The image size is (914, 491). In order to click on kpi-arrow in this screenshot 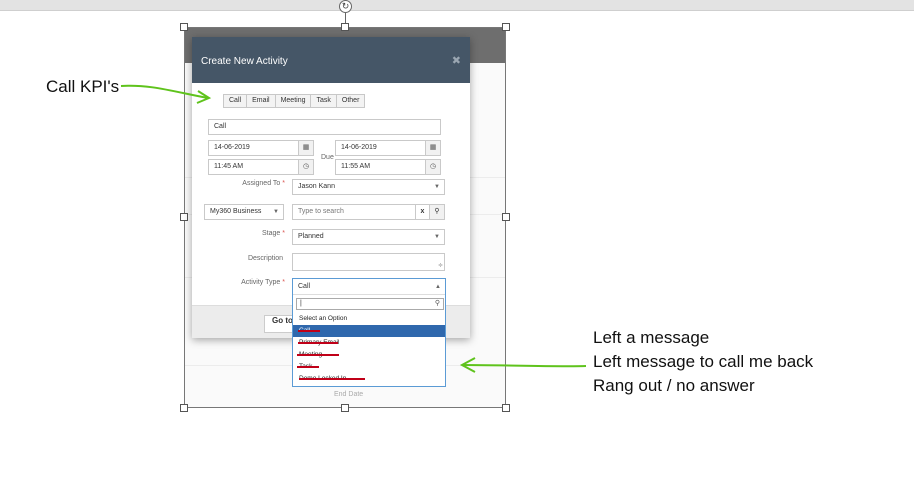, I will do `click(164, 91)`.